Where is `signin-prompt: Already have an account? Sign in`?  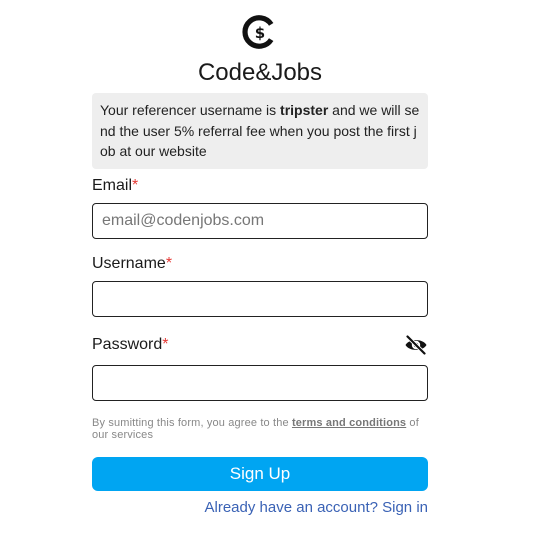 signin-prompt: Already have an account? Sign in is located at coordinates (260, 508).